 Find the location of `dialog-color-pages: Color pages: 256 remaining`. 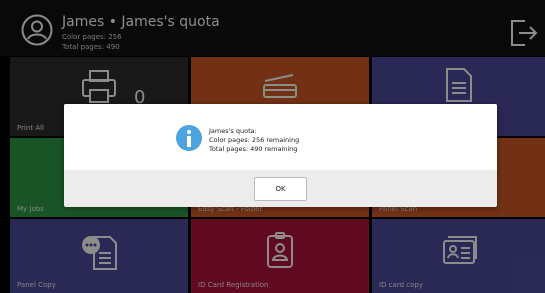

dialog-color-pages: Color pages: 256 remaining is located at coordinates (254, 140).